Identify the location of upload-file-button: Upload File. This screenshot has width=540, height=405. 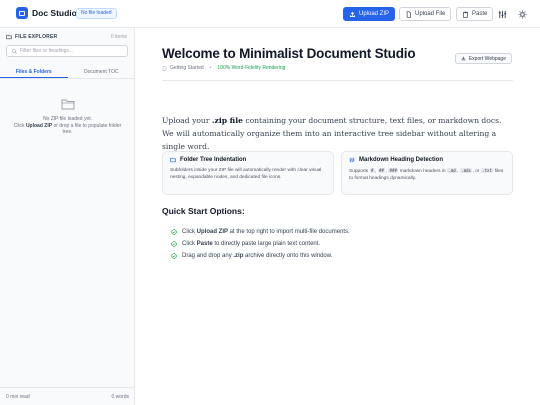
(425, 14).